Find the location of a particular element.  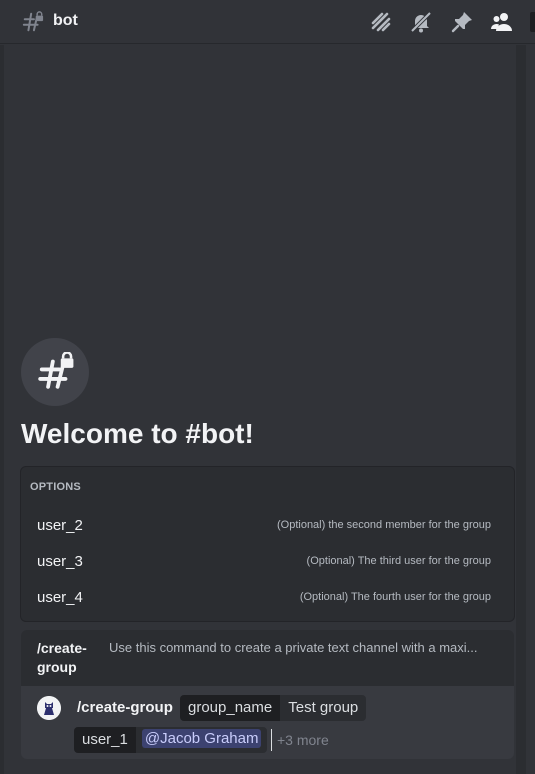

input-command: /create-group is located at coordinates (125, 707).